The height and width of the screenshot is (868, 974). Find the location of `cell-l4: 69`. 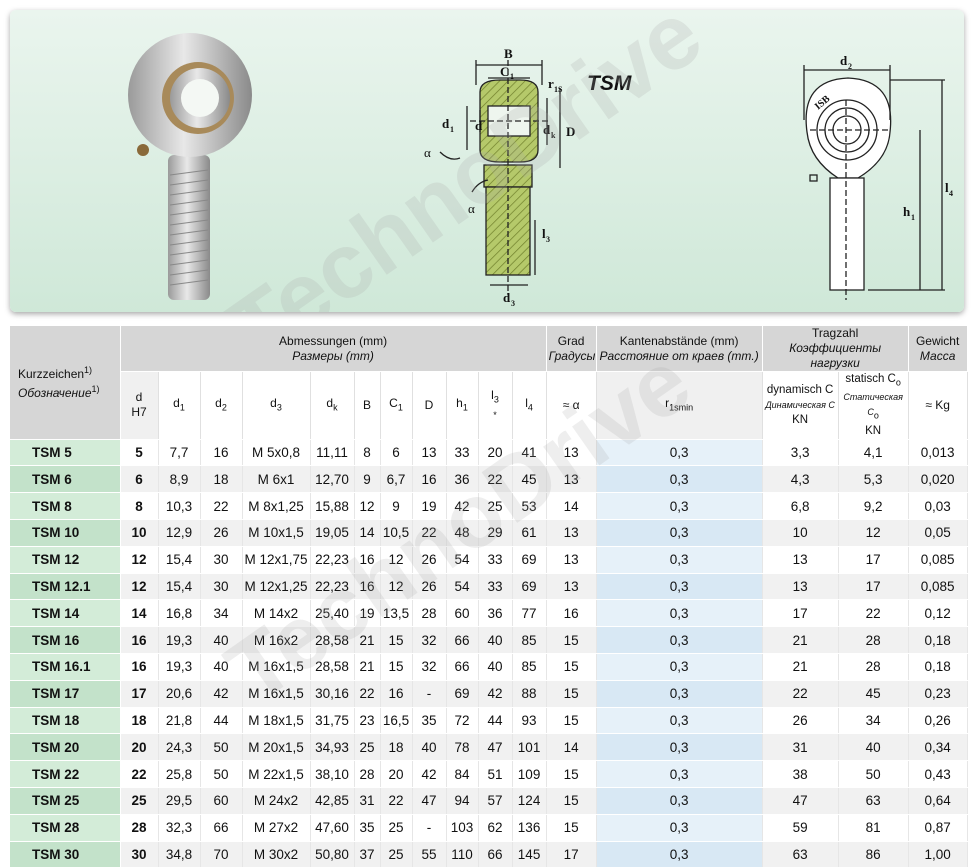

cell-l4: 69 is located at coordinates (529, 587).